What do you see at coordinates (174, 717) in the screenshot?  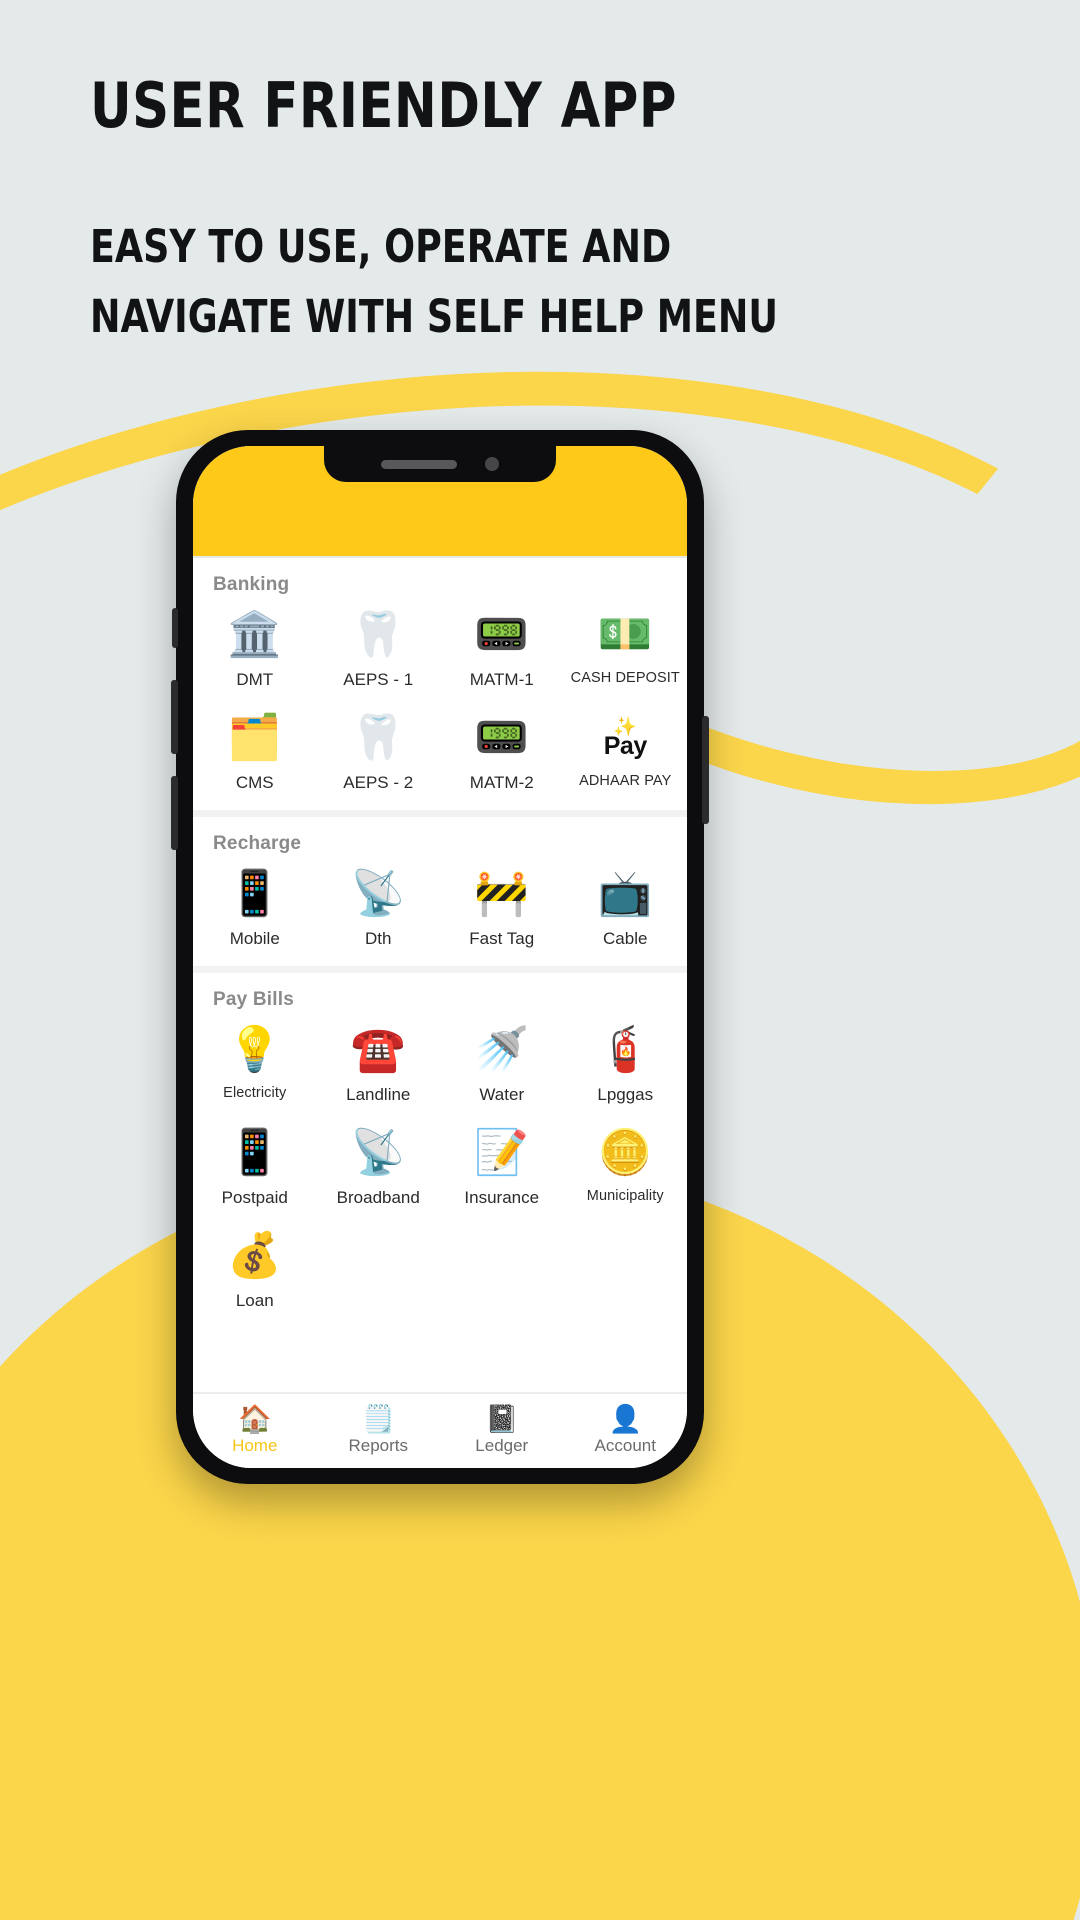 I see `phone-volume-up-button` at bounding box center [174, 717].